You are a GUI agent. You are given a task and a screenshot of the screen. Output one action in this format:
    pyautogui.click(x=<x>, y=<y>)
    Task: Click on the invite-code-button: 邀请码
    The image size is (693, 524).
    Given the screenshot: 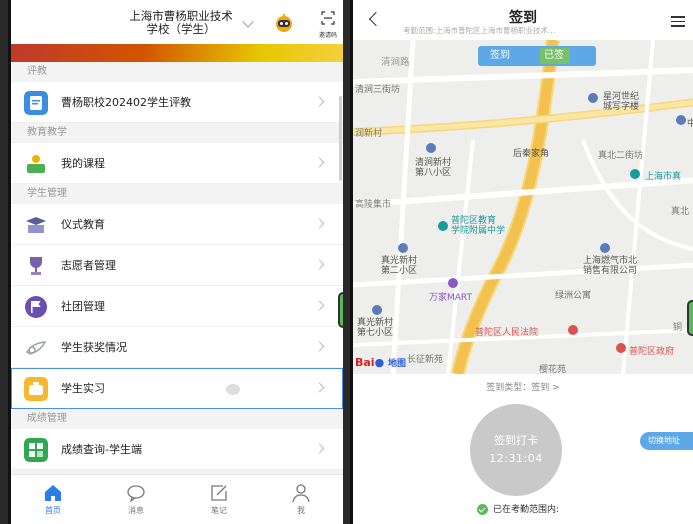 What is the action you would take?
    pyautogui.click(x=328, y=25)
    